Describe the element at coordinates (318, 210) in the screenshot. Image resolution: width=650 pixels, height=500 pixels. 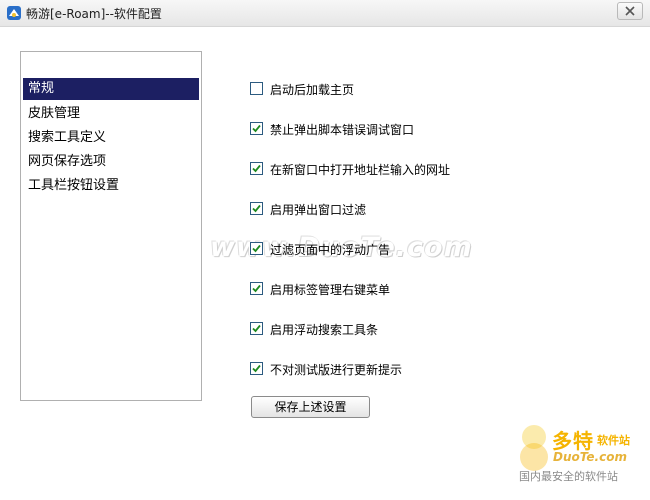
I see `option-label: 启用弹出窗口过滤` at that location.